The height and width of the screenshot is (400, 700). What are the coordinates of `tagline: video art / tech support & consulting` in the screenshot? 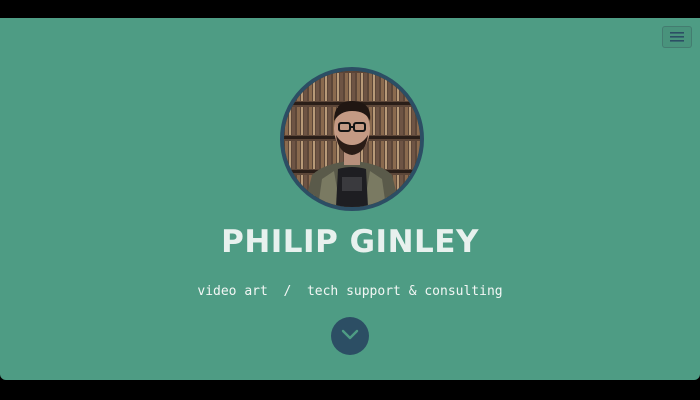 It's located at (350, 291).